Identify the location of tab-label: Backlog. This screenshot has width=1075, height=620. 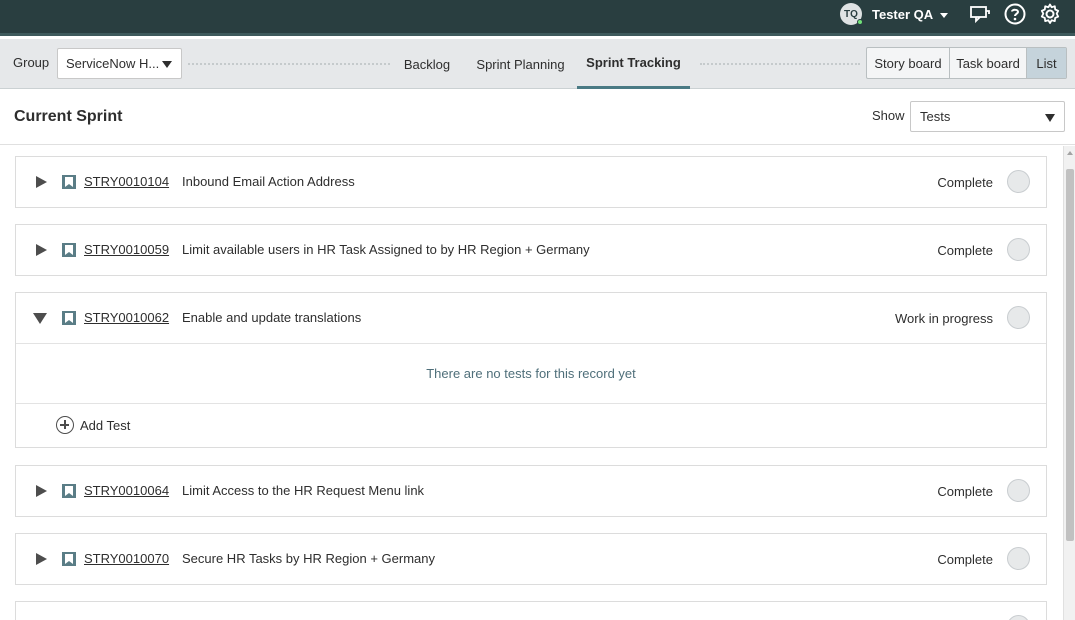
(427, 64).